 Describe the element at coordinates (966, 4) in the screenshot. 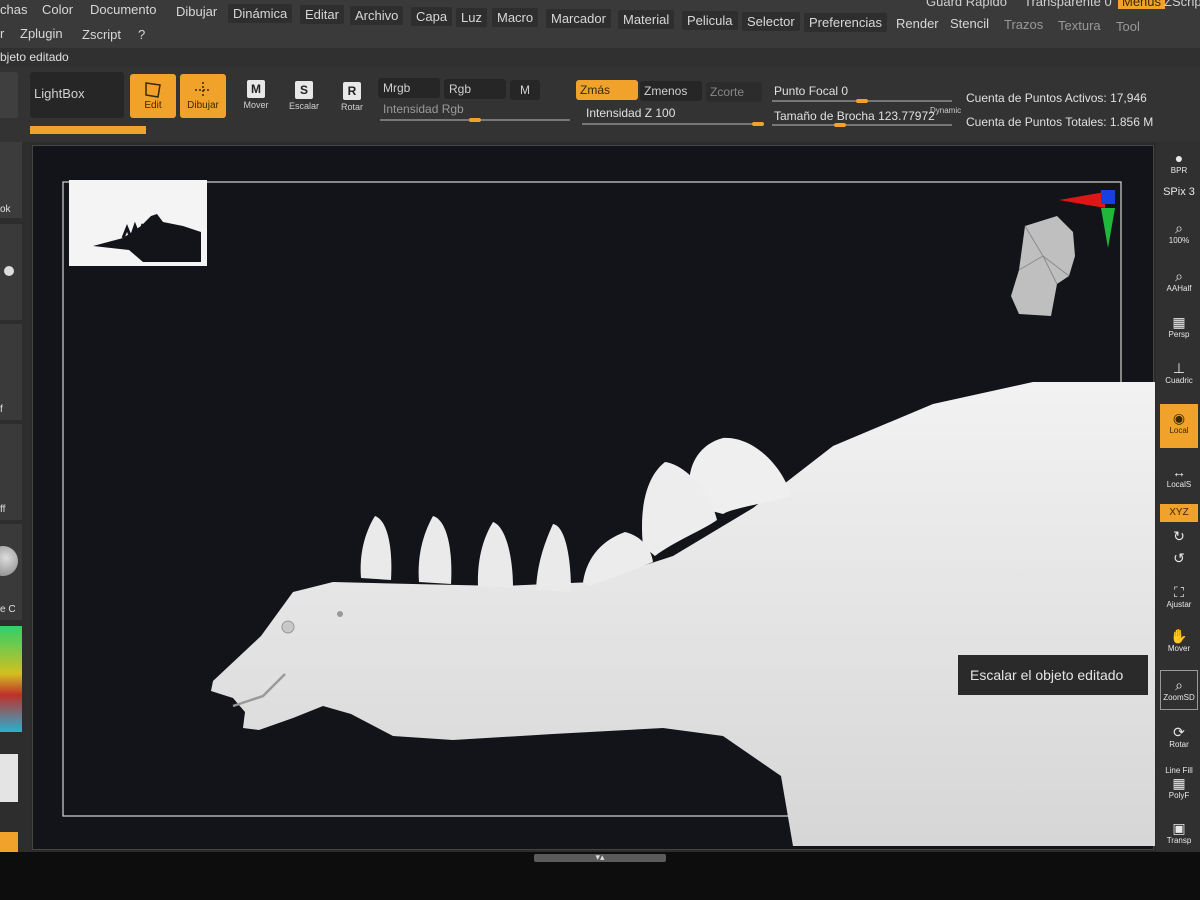

I see `quick-save-button: Guard Rapido` at that location.